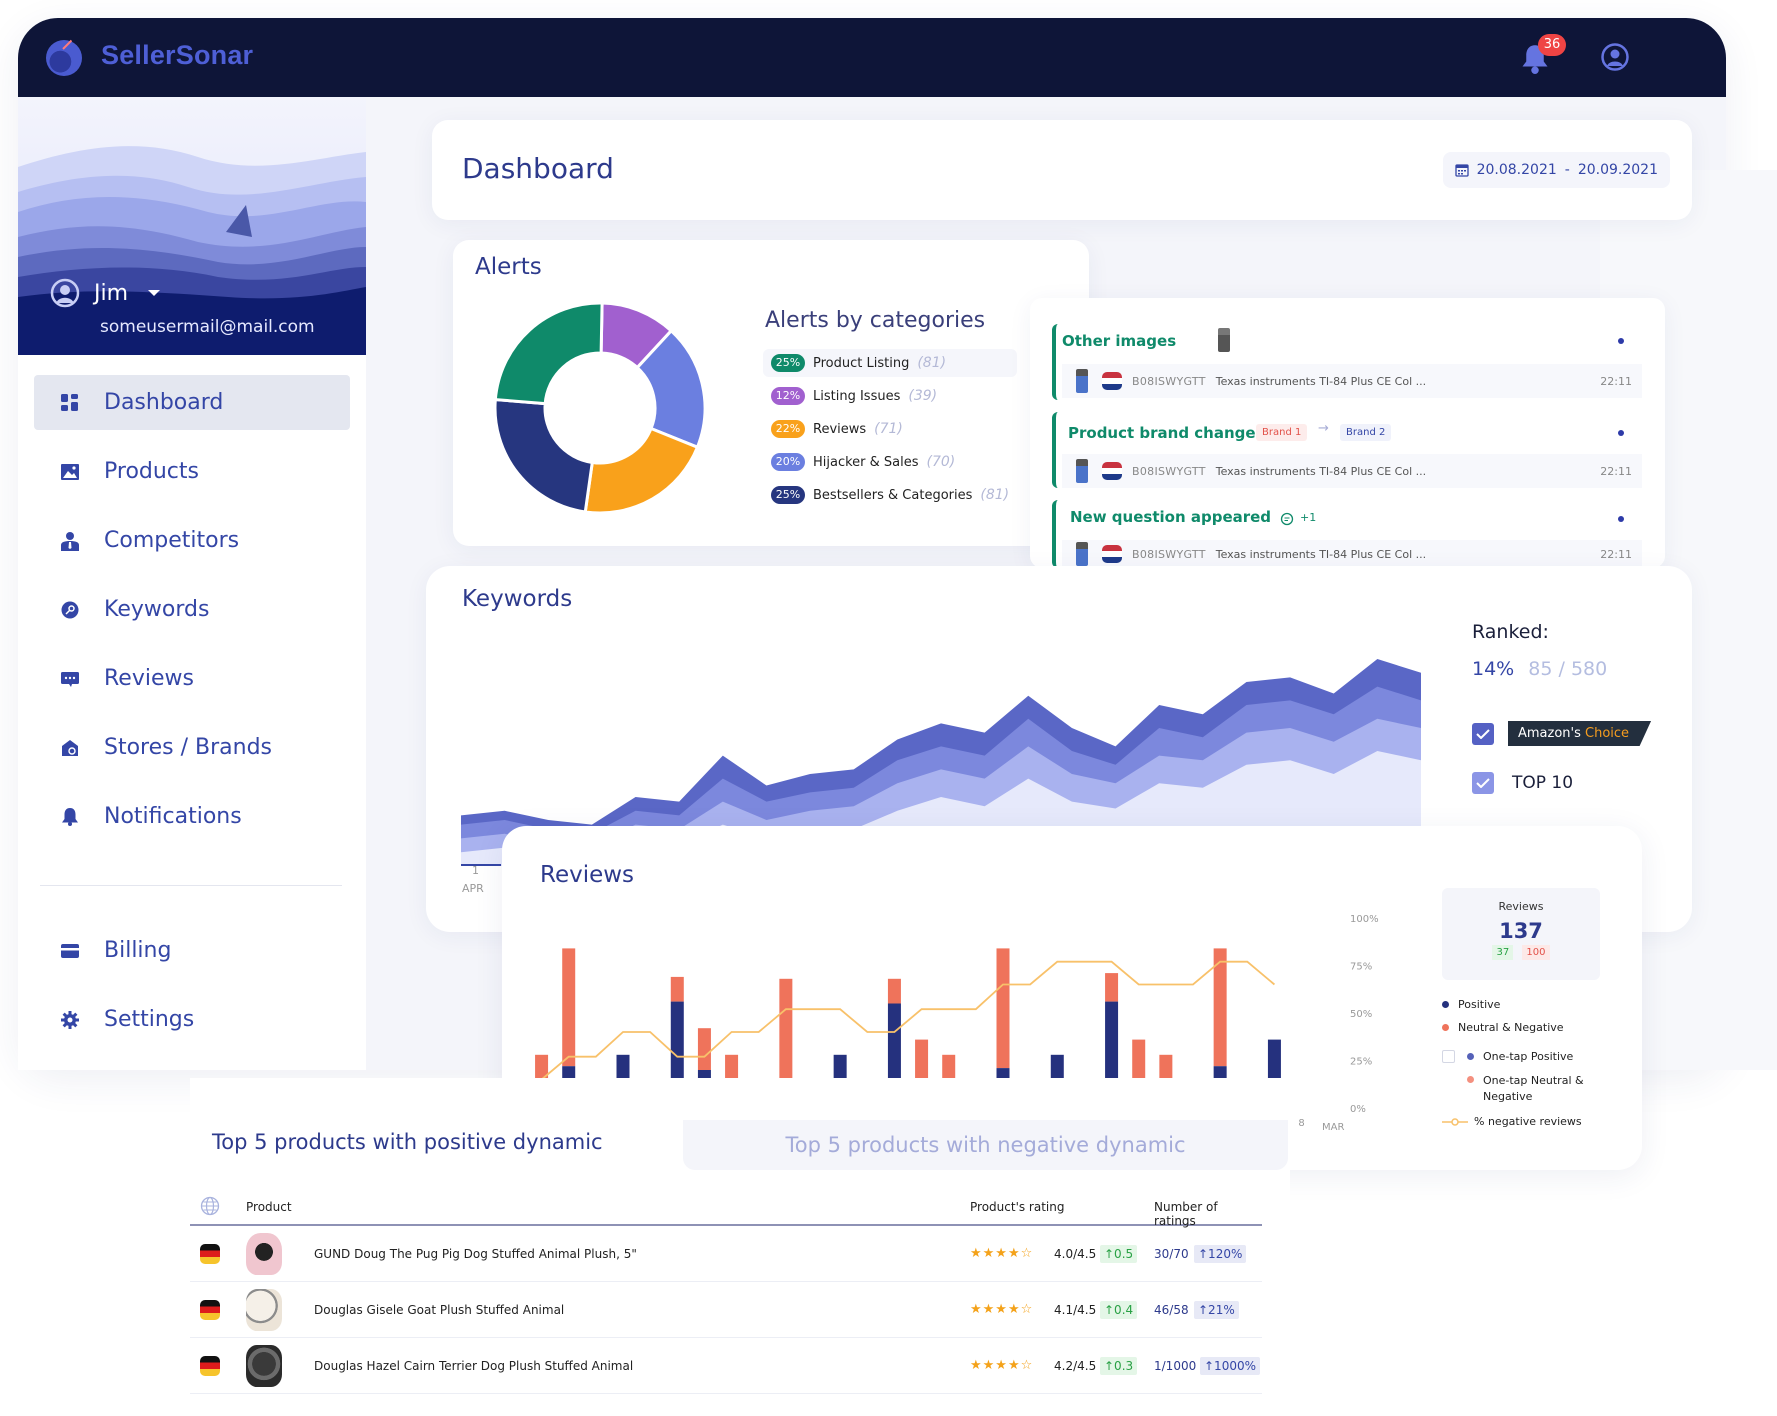 The width and height of the screenshot is (1777, 1416). Describe the element at coordinates (1002, 1365) in the screenshot. I see `rating-stars: ★★★★☆` at that location.